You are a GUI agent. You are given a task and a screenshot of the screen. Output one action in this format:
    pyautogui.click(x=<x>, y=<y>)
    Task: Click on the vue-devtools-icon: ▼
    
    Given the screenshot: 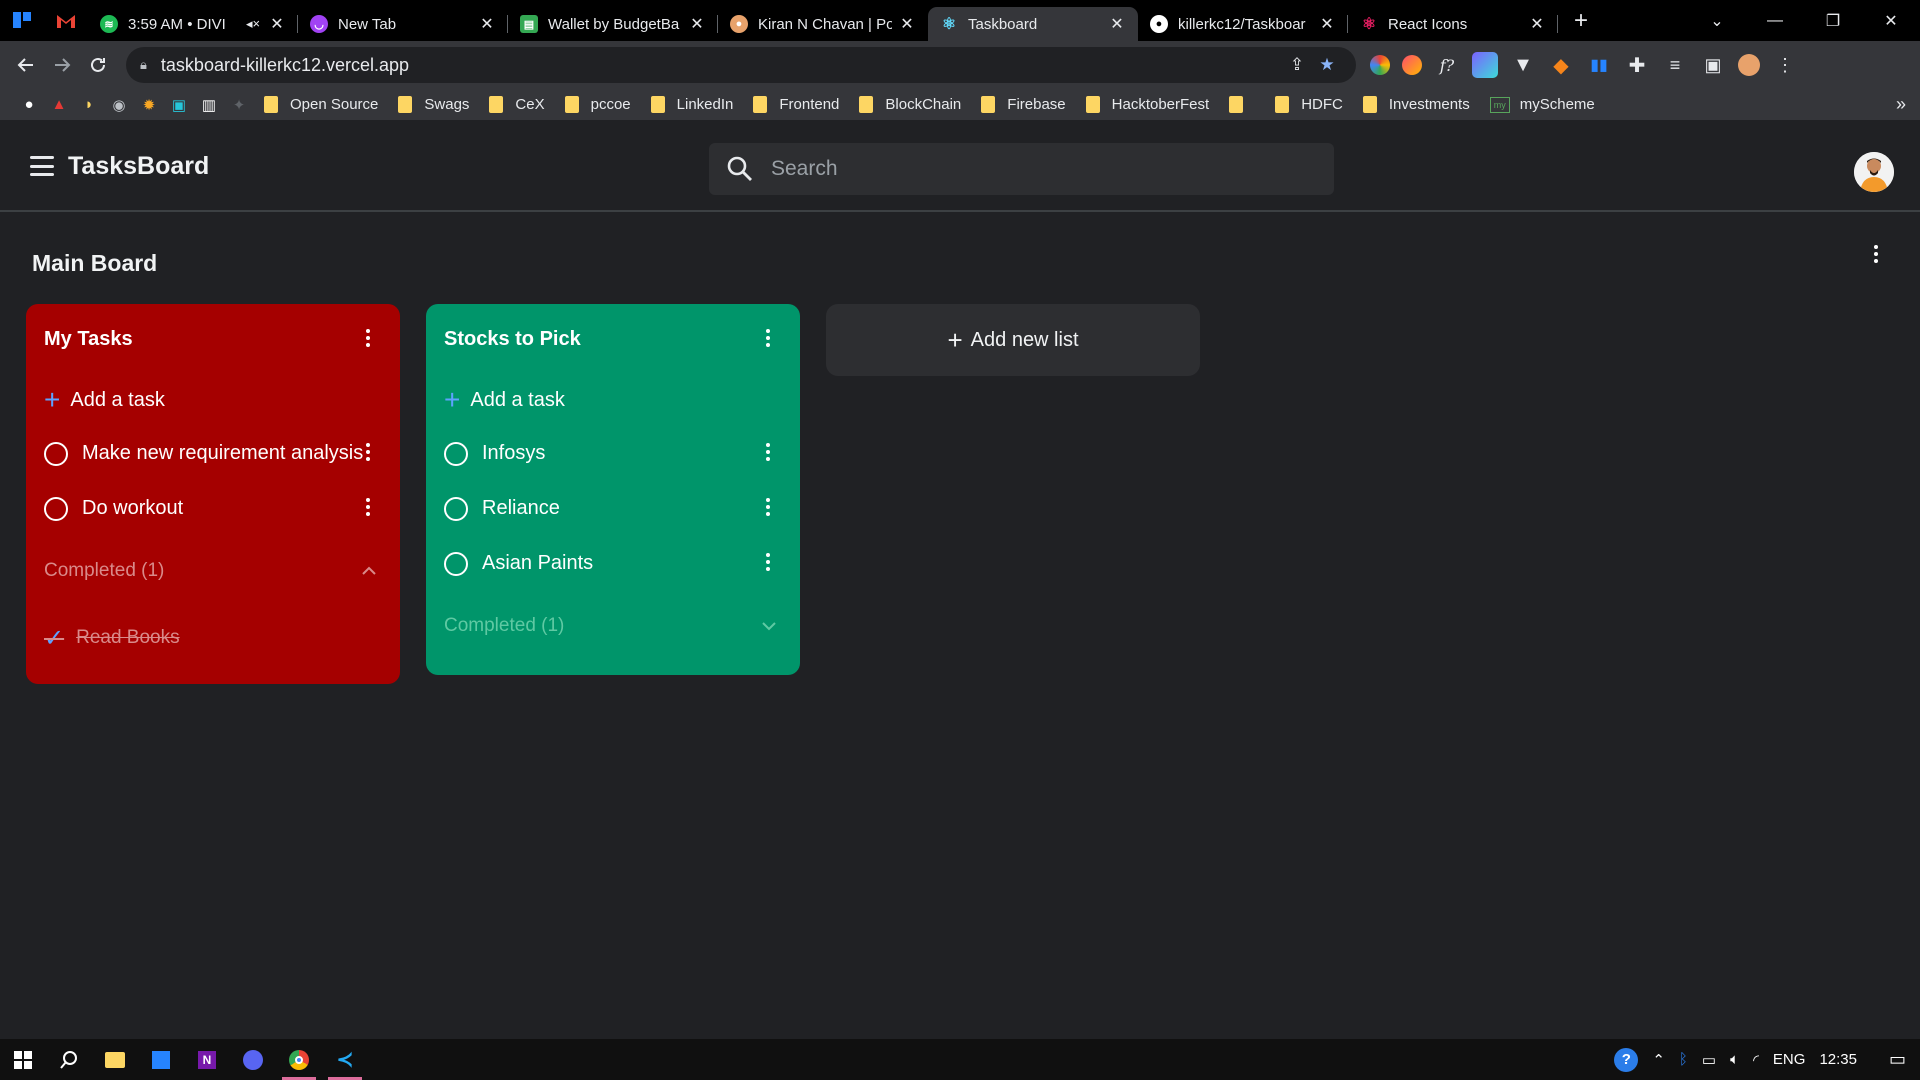 What is the action you would take?
    pyautogui.click(x=1523, y=65)
    